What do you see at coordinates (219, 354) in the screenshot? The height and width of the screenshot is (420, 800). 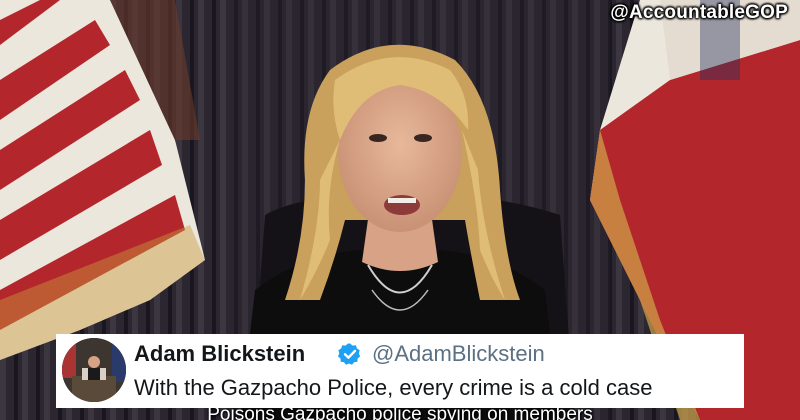 I see `tweet-author-name: Adam Blickstein` at bounding box center [219, 354].